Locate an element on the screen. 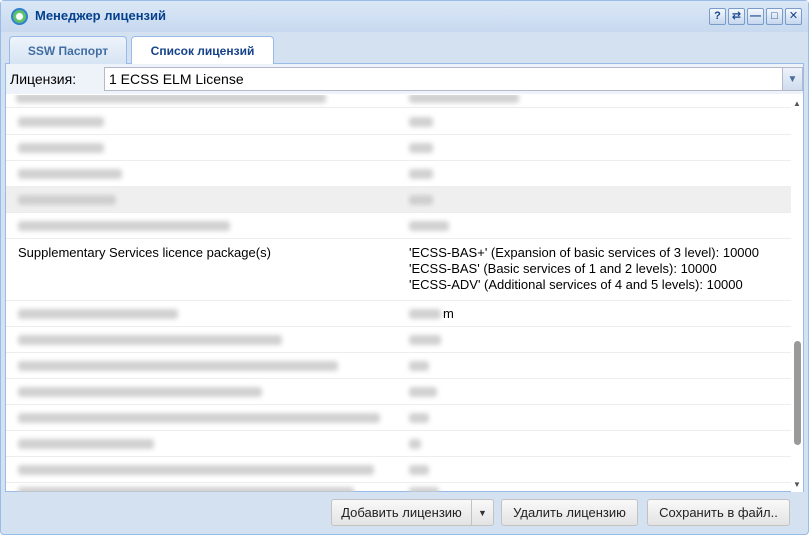 The height and width of the screenshot is (535, 809). license-select: 1 ECSS ELM License ▼ is located at coordinates (453, 79).